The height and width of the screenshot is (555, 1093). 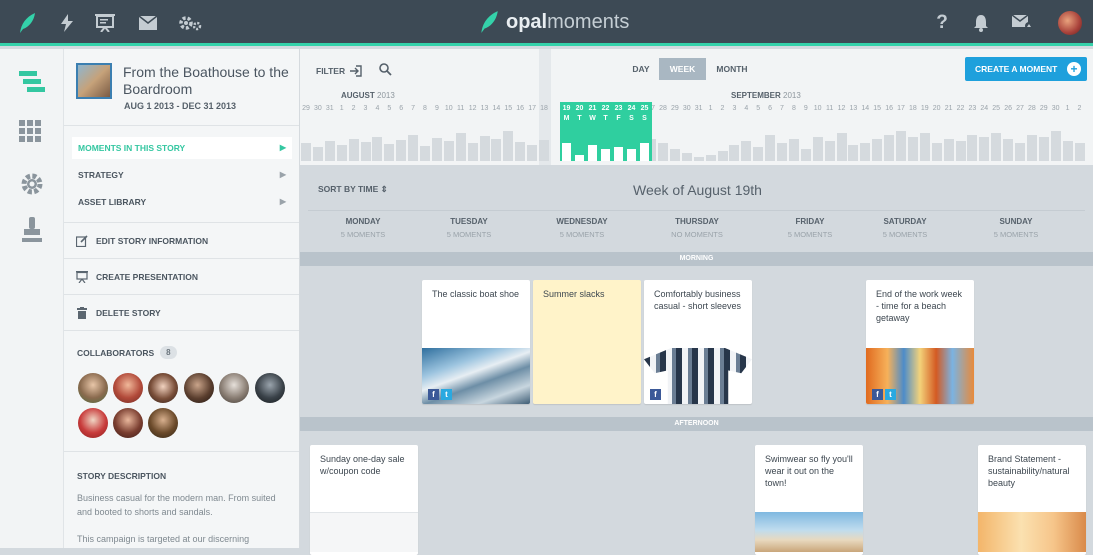 I want to click on stamp-icon, so click(x=32, y=230).